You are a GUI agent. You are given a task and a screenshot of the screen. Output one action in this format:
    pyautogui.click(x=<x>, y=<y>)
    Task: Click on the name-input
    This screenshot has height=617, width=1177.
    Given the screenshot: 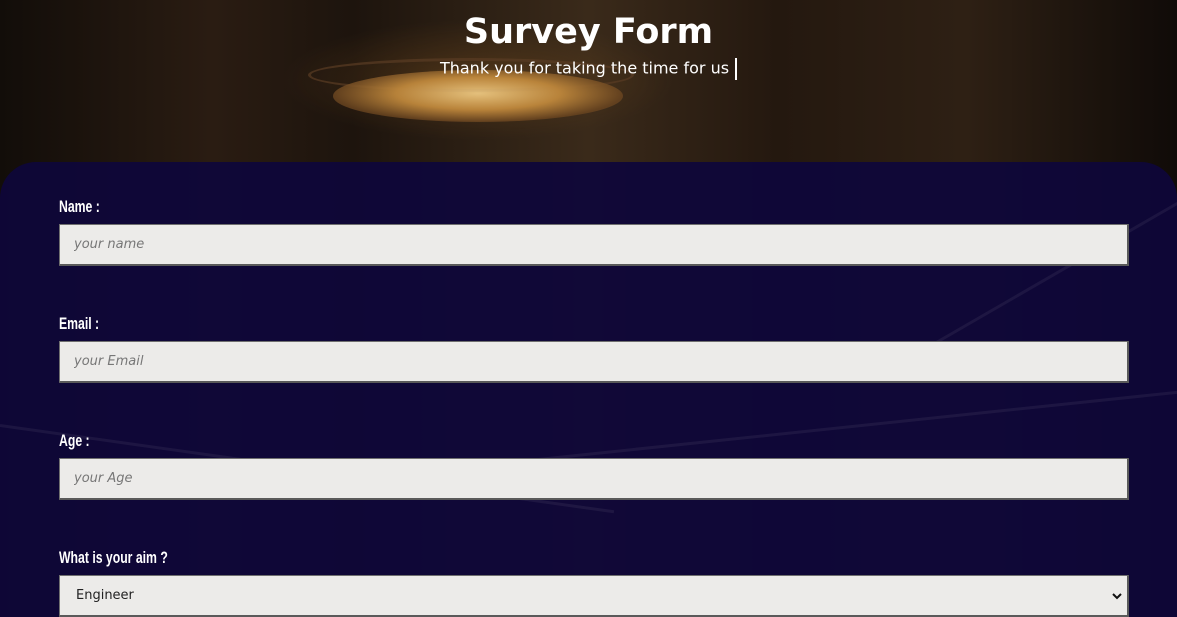 What is the action you would take?
    pyautogui.click(x=594, y=245)
    